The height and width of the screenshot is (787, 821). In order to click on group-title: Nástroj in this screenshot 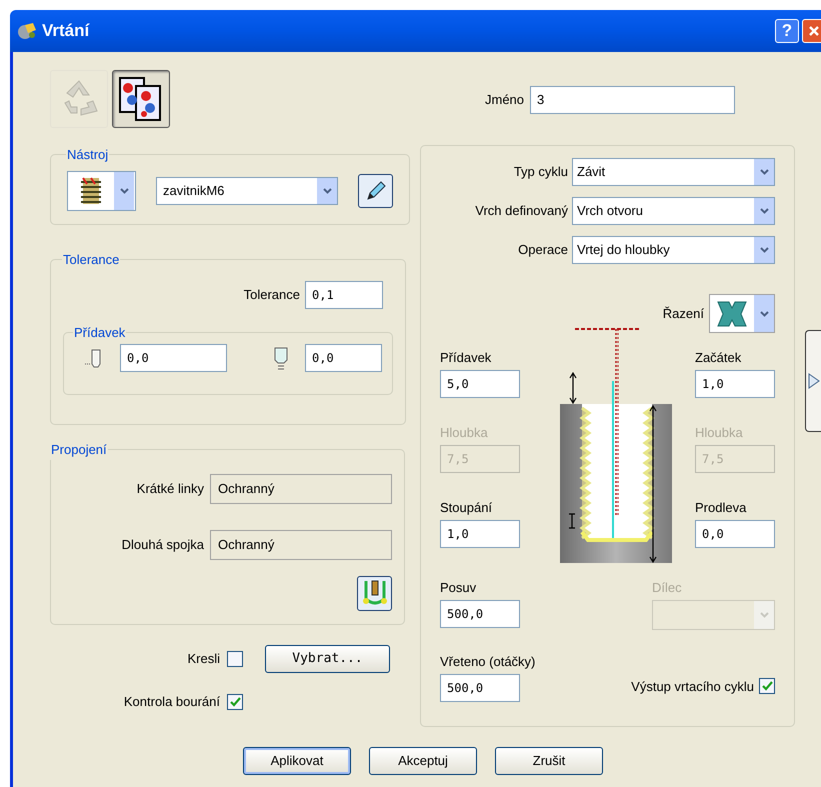, I will do `click(88, 155)`.